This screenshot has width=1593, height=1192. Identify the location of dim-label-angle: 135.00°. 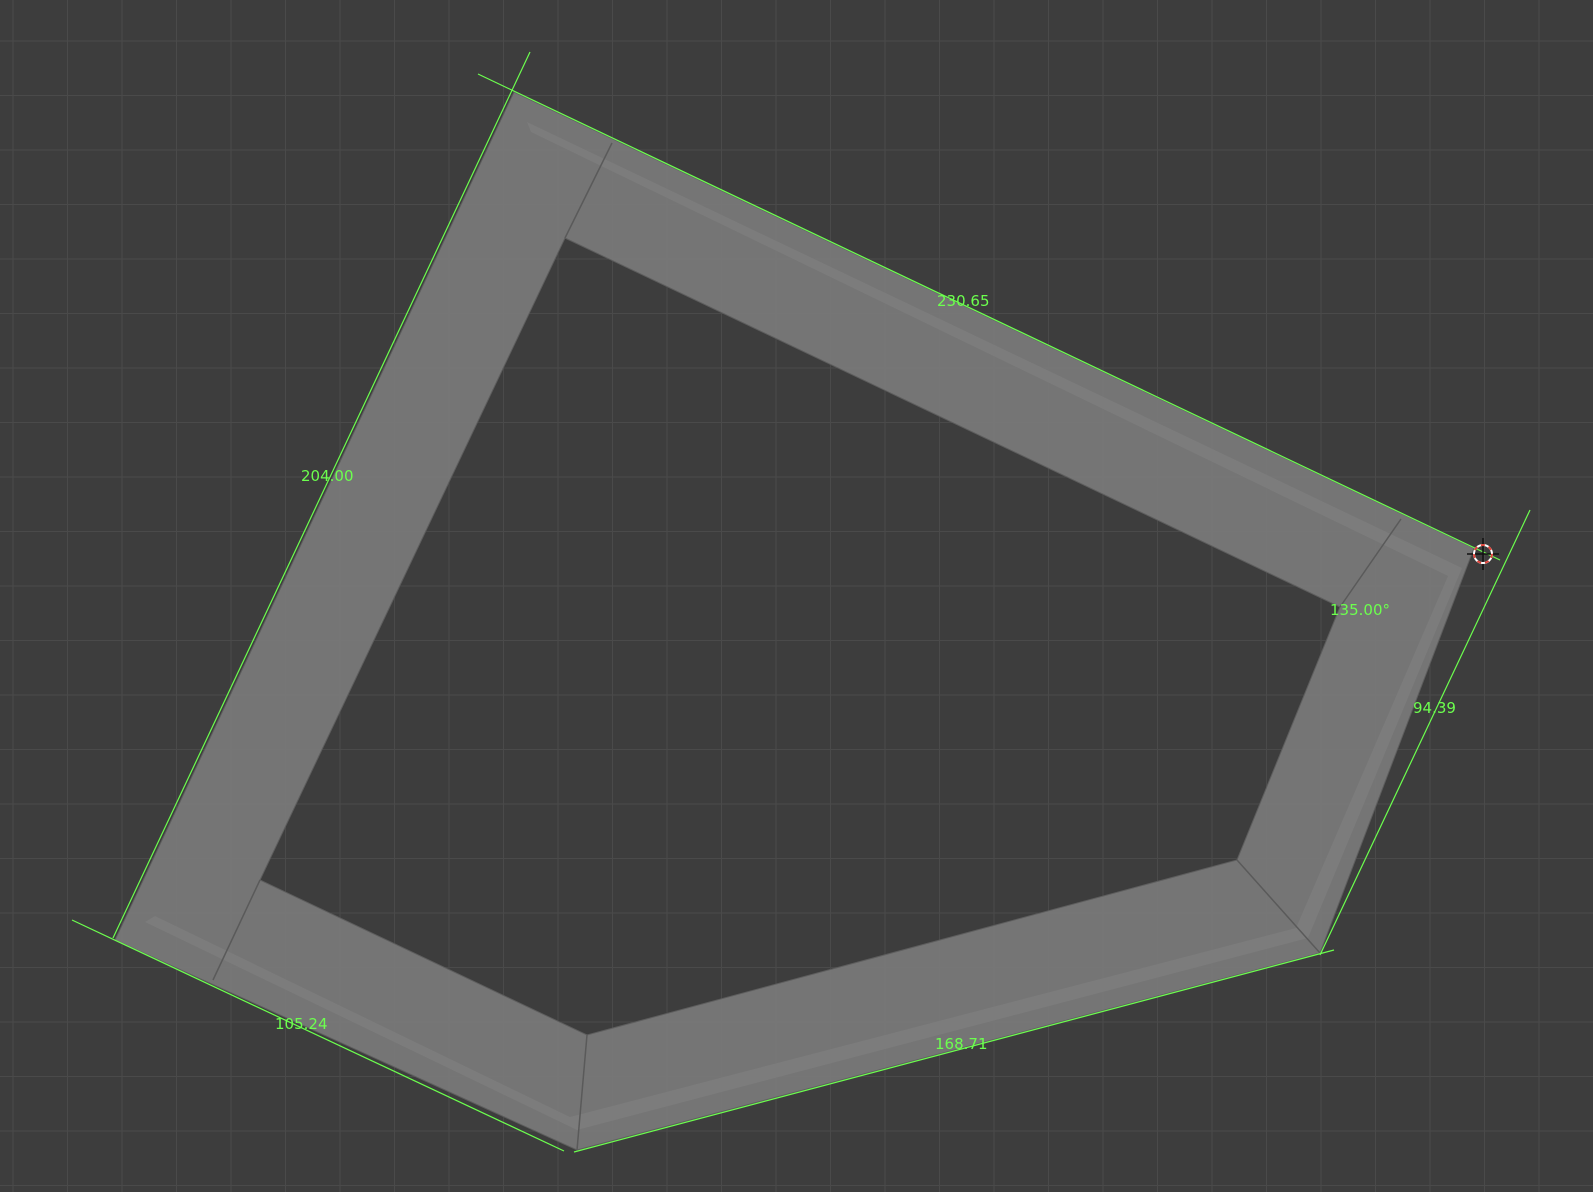
(1360, 610).